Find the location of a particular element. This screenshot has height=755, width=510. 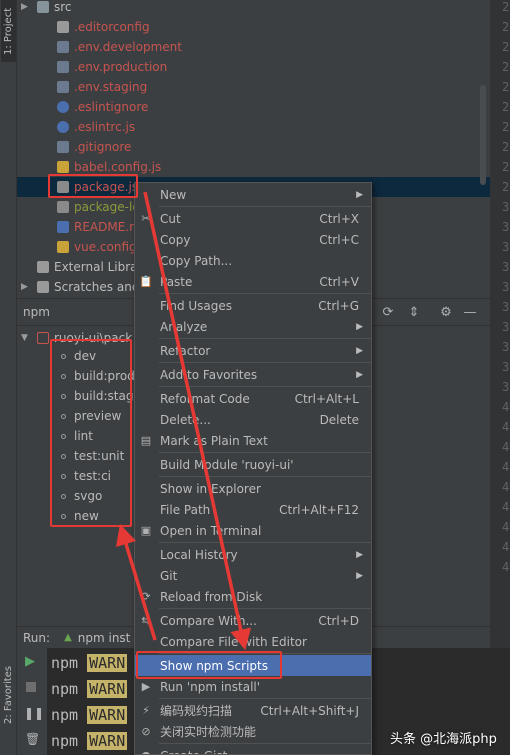

tree-item: .editorconfig is located at coordinates (253, 27).